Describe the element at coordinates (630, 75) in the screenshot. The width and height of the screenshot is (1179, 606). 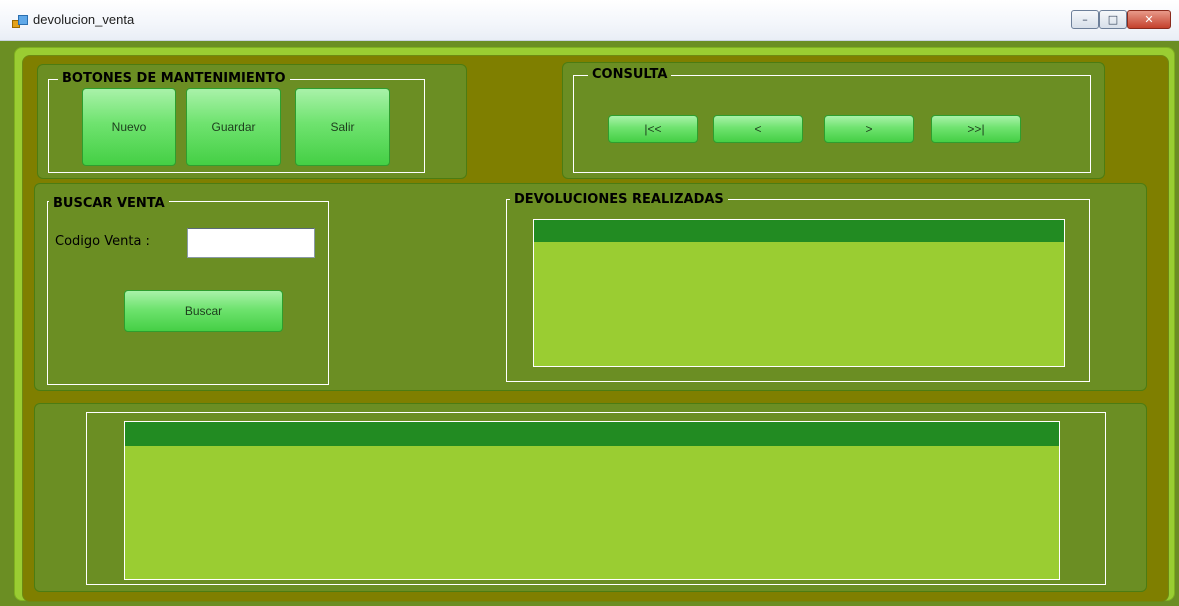
I see `consulta-title: CONSULTA` at that location.